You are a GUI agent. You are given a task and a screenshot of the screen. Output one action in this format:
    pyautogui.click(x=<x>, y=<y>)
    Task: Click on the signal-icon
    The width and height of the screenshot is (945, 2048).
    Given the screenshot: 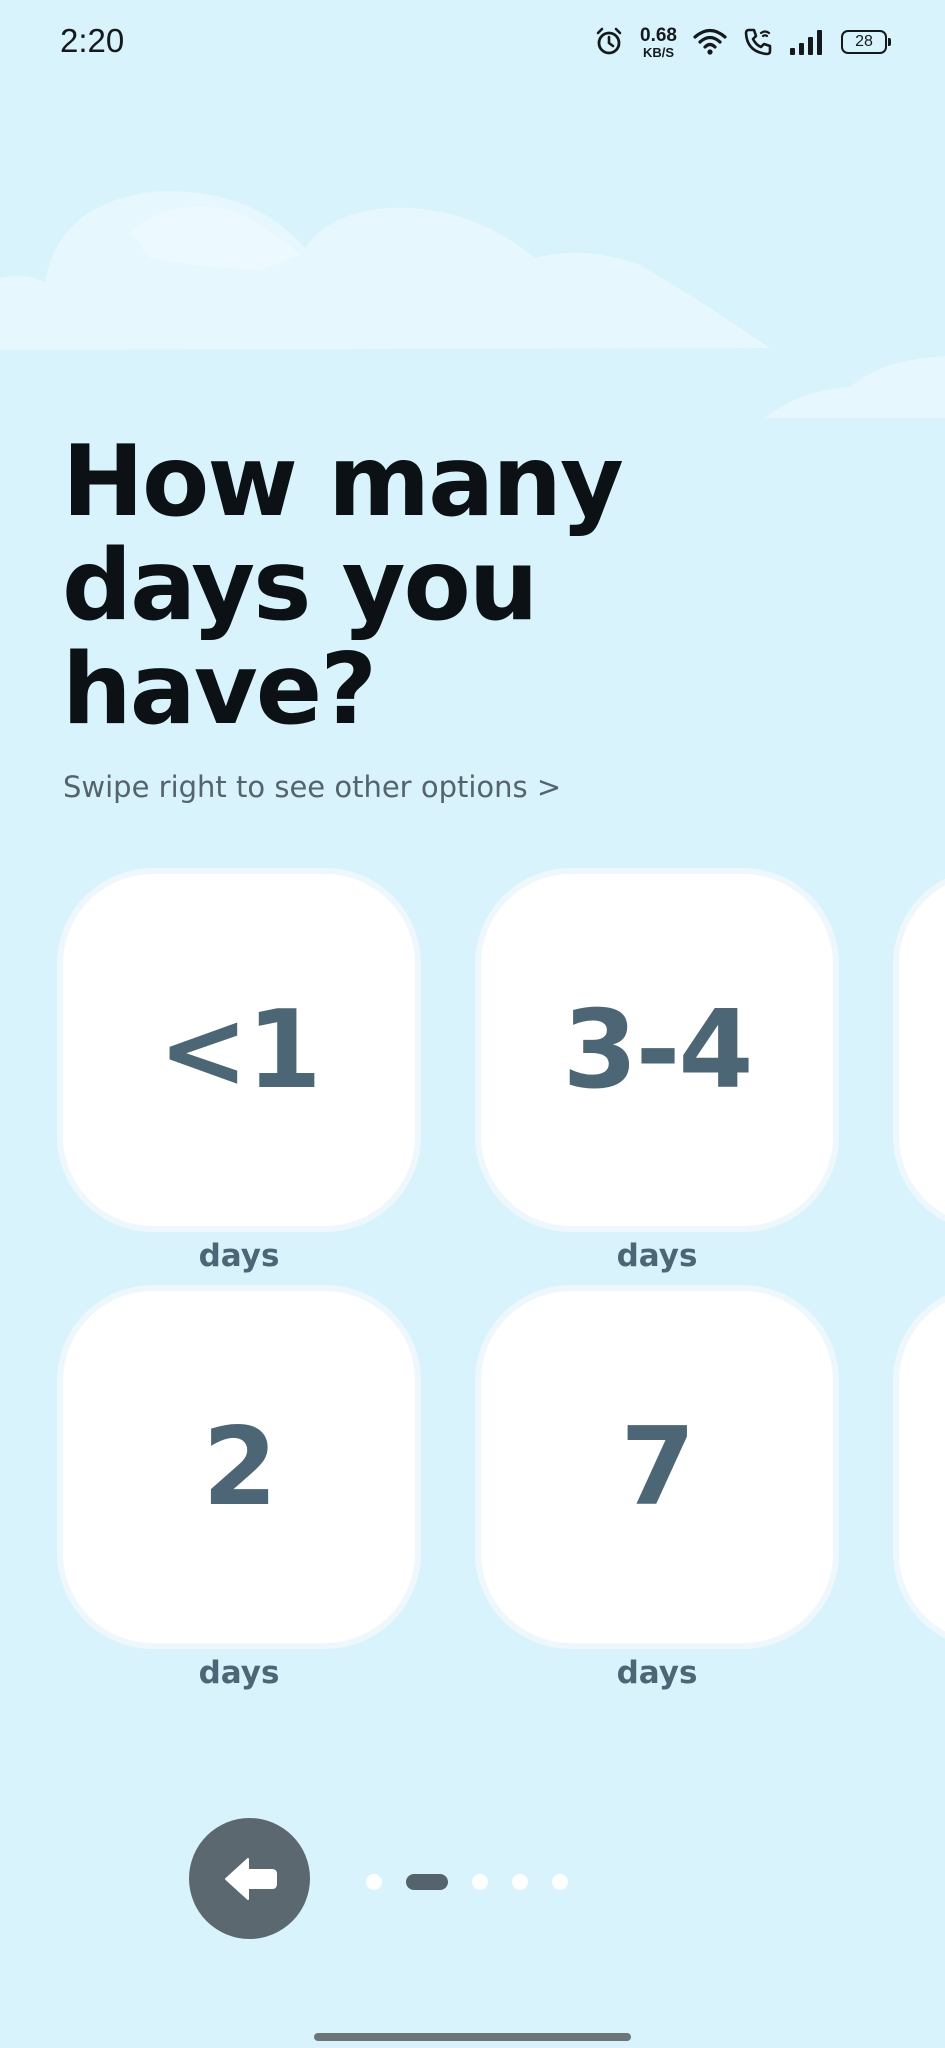 What is the action you would take?
    pyautogui.click(x=806, y=42)
    